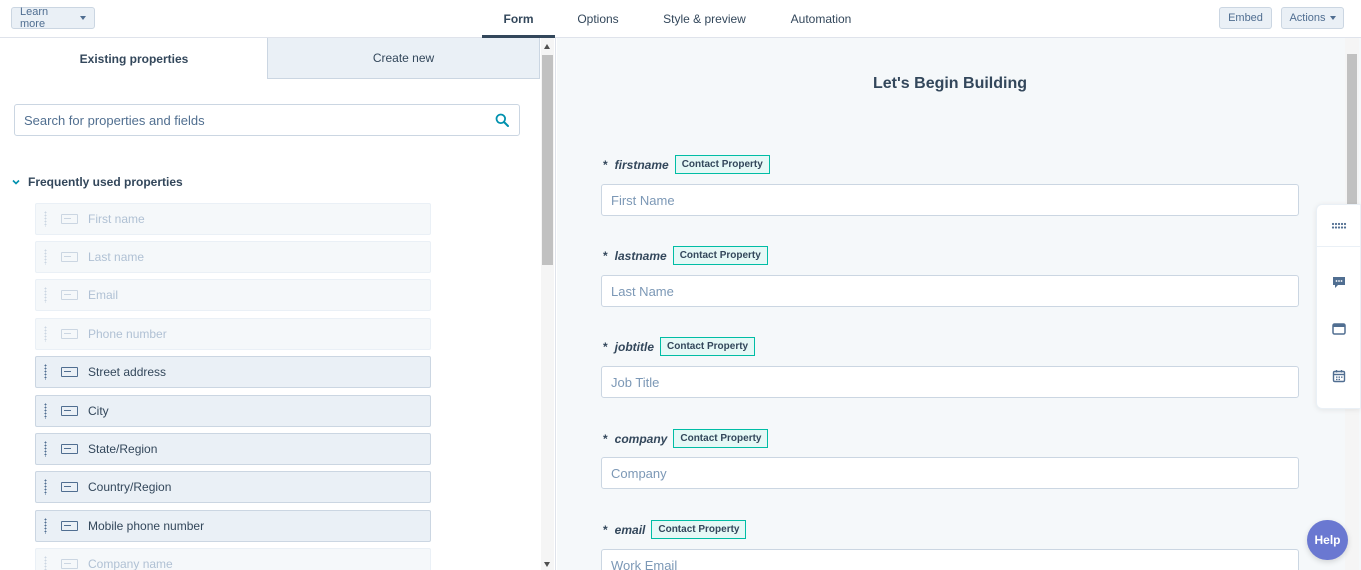 The height and width of the screenshot is (570, 1361). I want to click on property-label: Street address, so click(127, 372).